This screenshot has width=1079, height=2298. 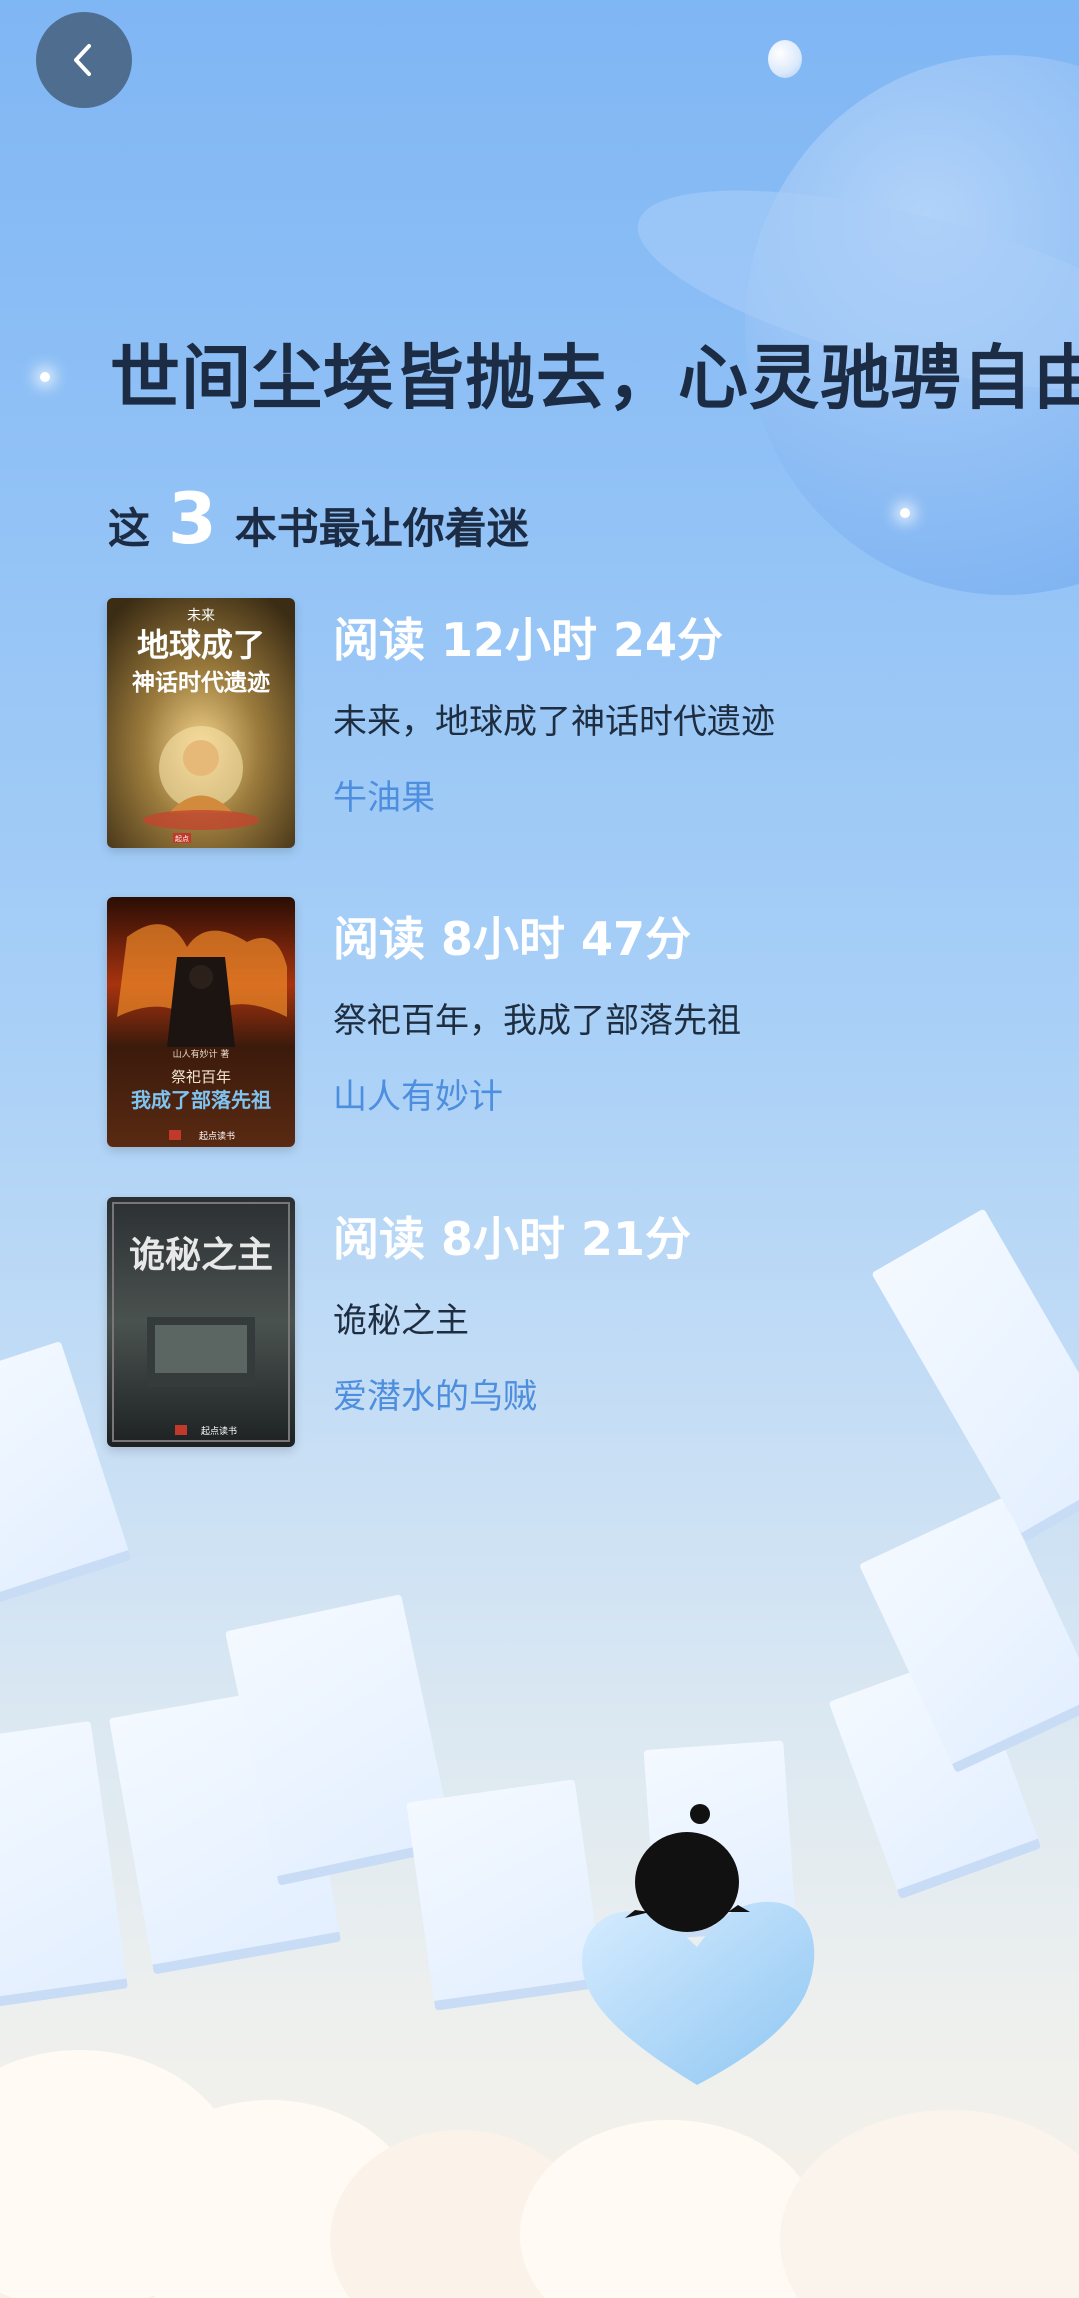 What do you see at coordinates (384, 794) in the screenshot?
I see `book-author-link: 牛油果` at bounding box center [384, 794].